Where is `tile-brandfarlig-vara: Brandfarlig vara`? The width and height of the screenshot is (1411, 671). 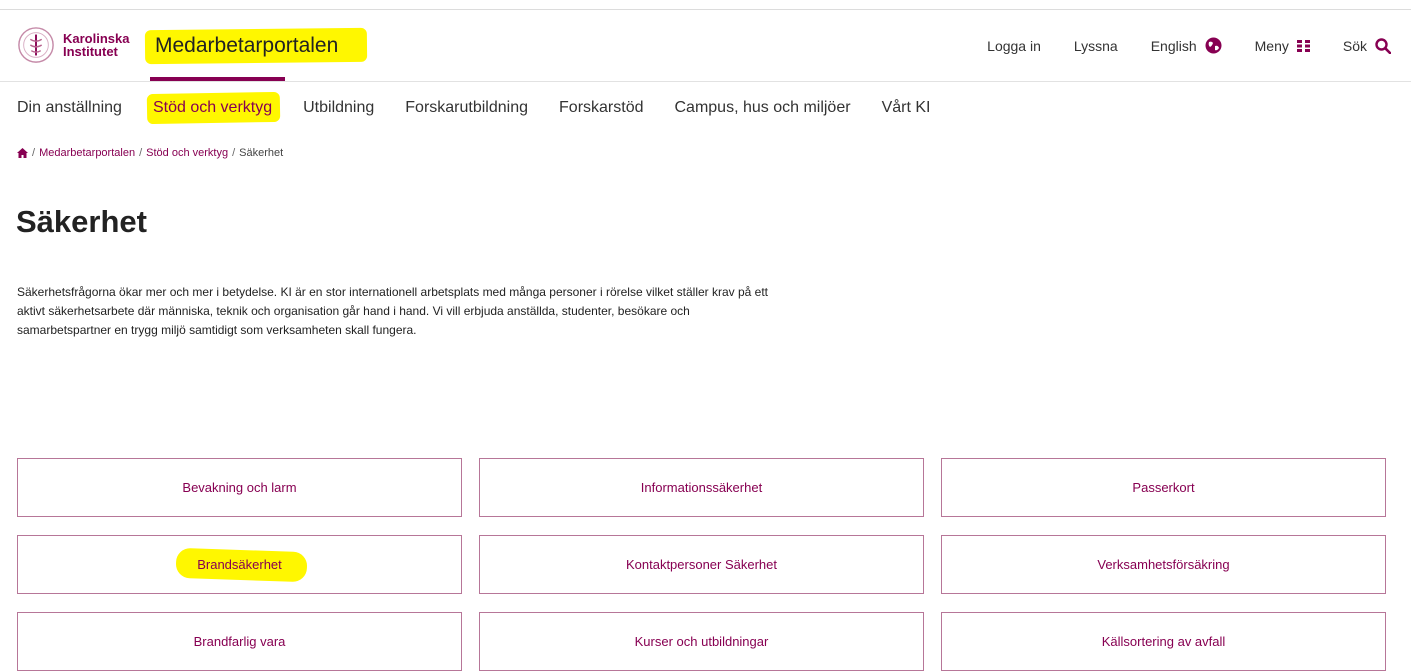
tile-brandfarlig-vara: Brandfarlig vara is located at coordinates (239, 641).